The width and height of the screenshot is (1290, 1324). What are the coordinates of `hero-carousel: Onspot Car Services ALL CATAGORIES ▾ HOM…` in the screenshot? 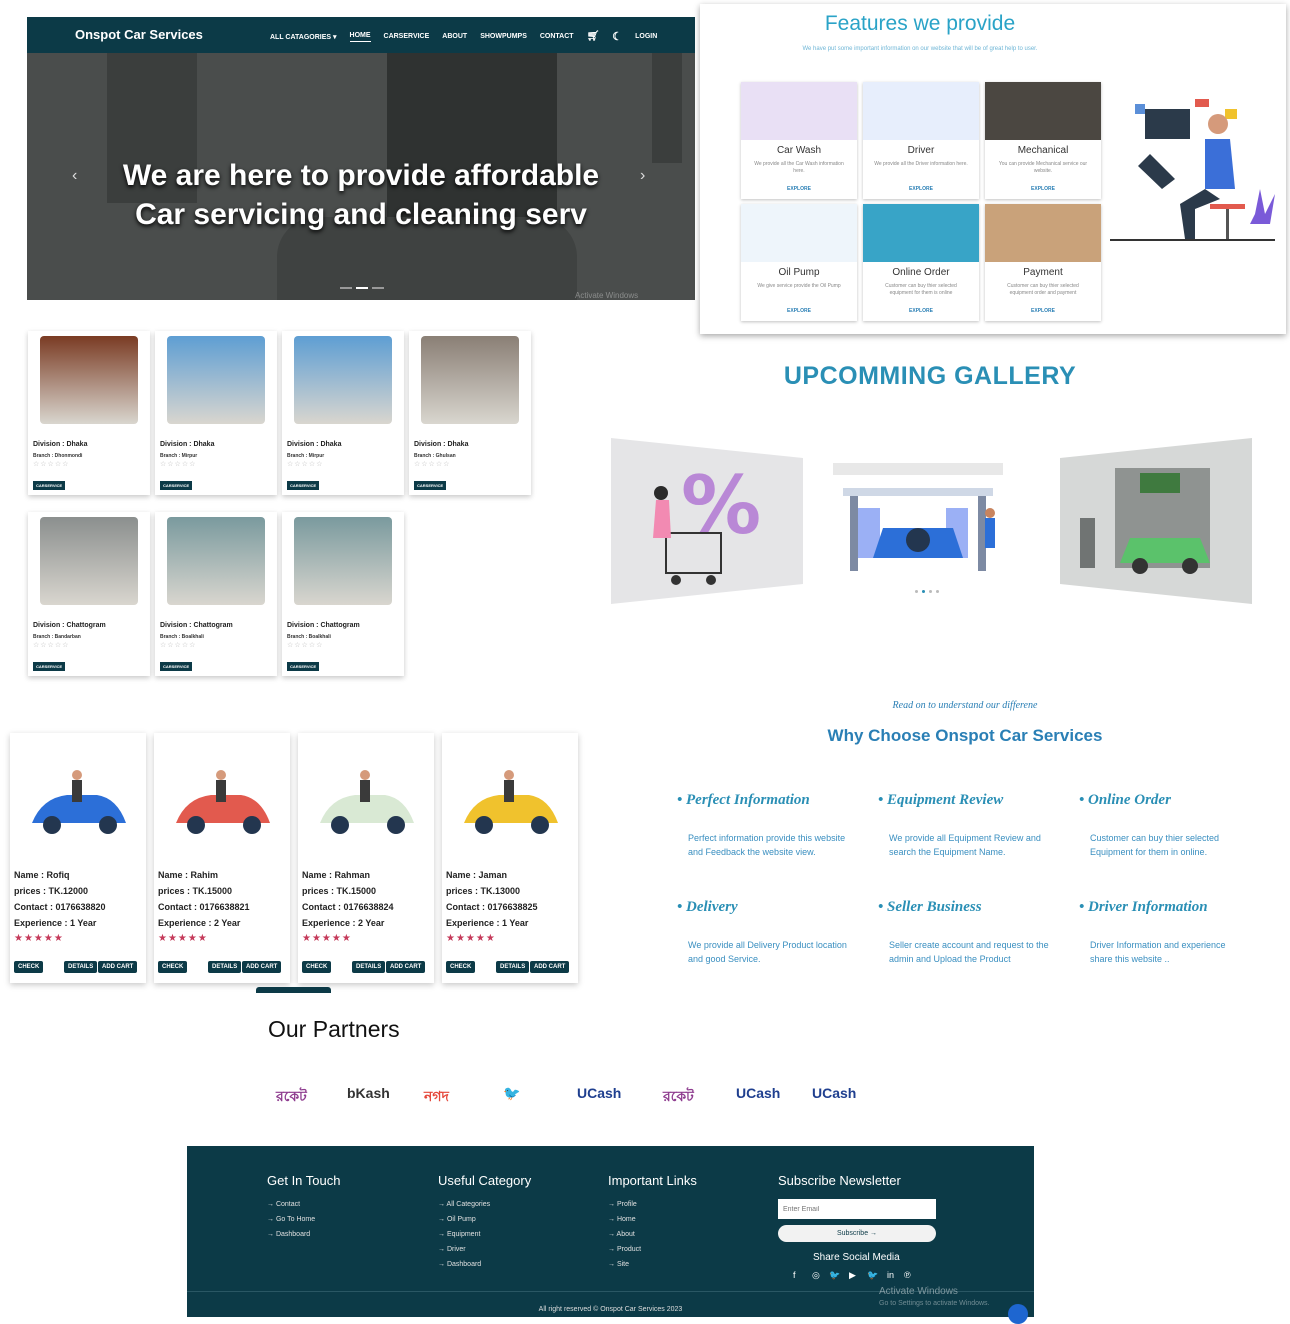 It's located at (361, 158).